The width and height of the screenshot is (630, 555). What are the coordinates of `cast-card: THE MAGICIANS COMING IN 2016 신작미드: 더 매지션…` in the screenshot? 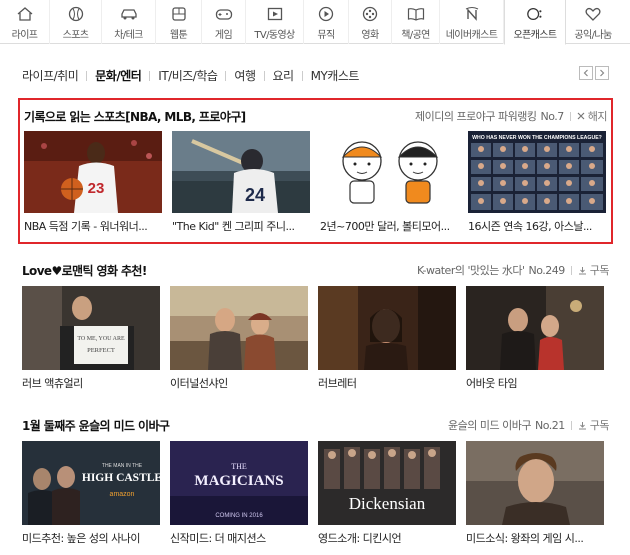 It's located at (239, 492).